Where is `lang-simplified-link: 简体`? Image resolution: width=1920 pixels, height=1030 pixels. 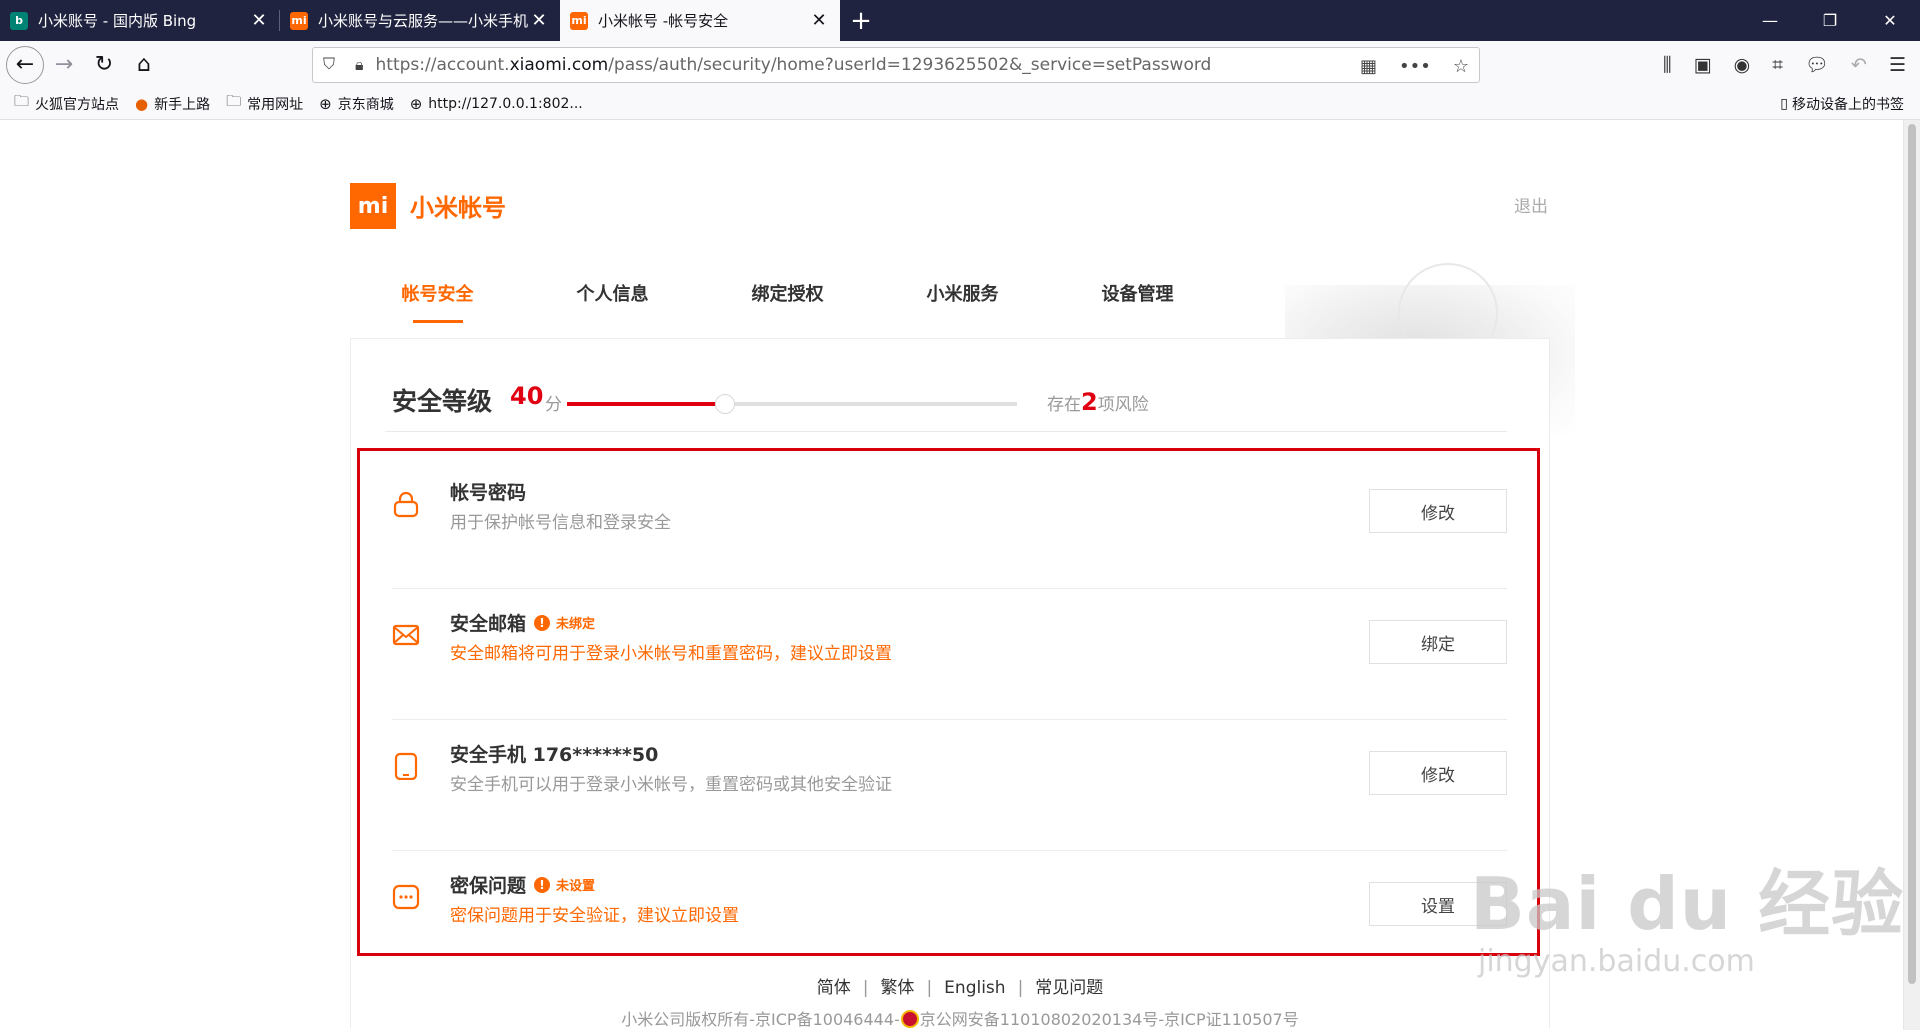
lang-simplified-link: 简体 is located at coordinates (834, 988).